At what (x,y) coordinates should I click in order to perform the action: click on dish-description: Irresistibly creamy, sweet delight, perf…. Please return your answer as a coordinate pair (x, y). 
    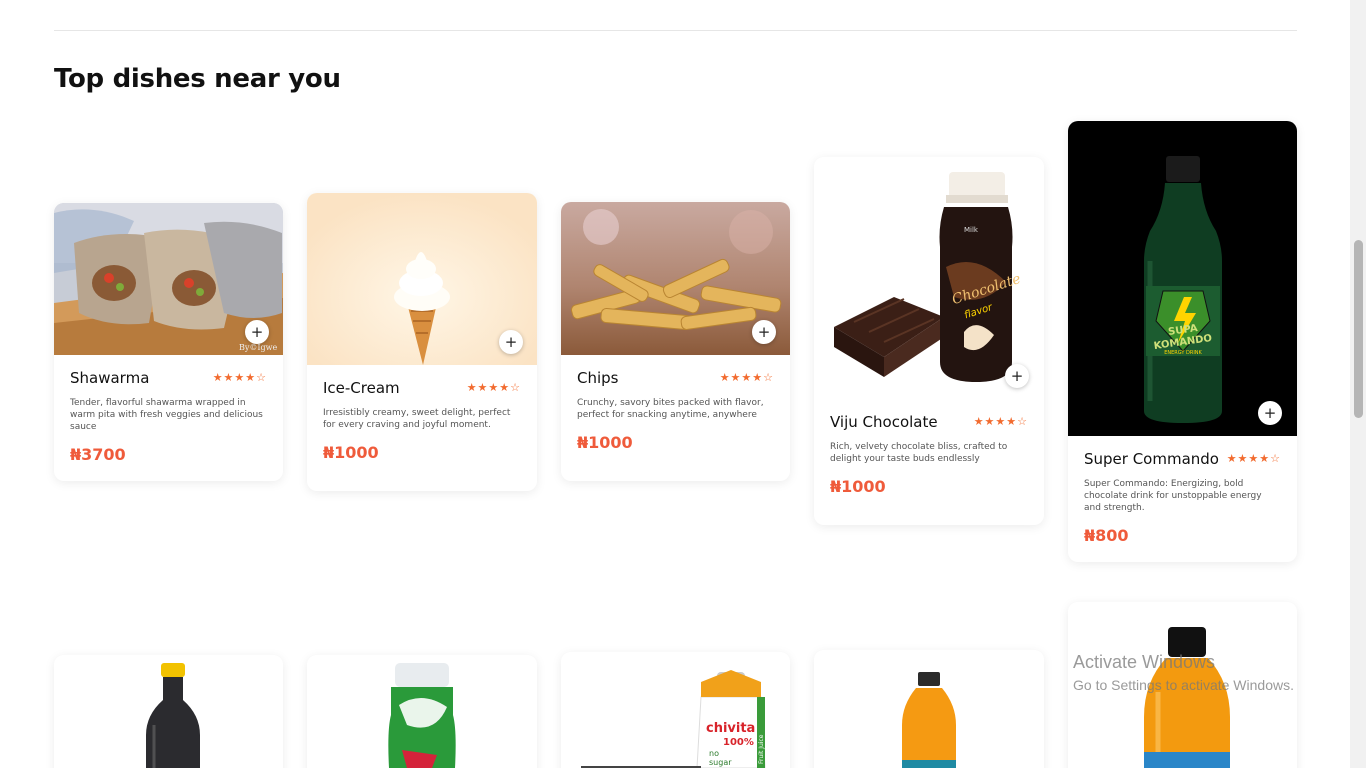
    Looking at the image, I should click on (417, 419).